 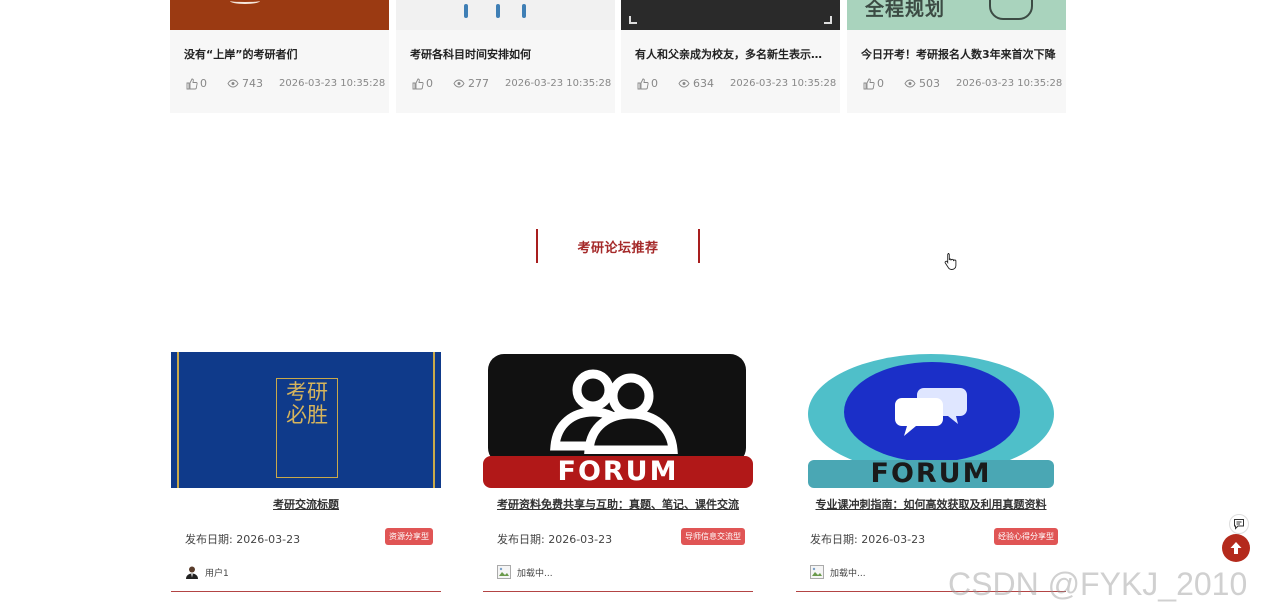 I want to click on section-title: 考研论坛推荐, so click(x=618, y=248).